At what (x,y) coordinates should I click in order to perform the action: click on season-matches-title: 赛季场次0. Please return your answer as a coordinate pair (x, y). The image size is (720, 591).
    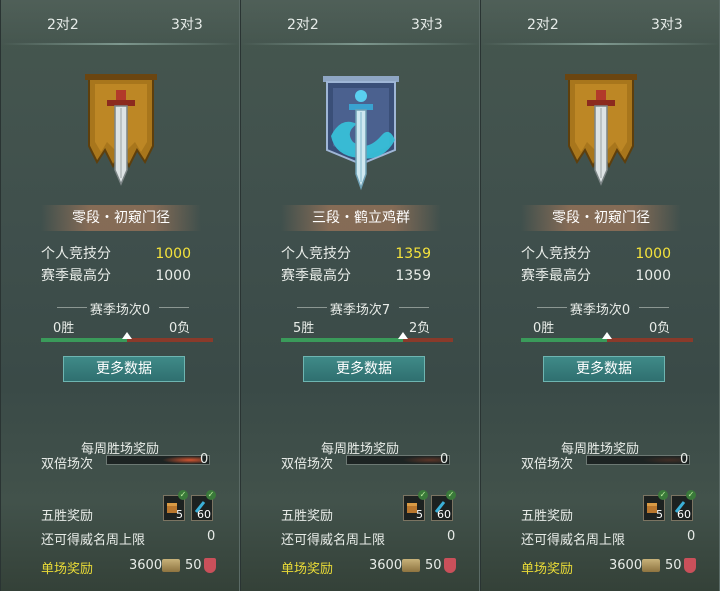
    Looking at the image, I should click on (120, 308).